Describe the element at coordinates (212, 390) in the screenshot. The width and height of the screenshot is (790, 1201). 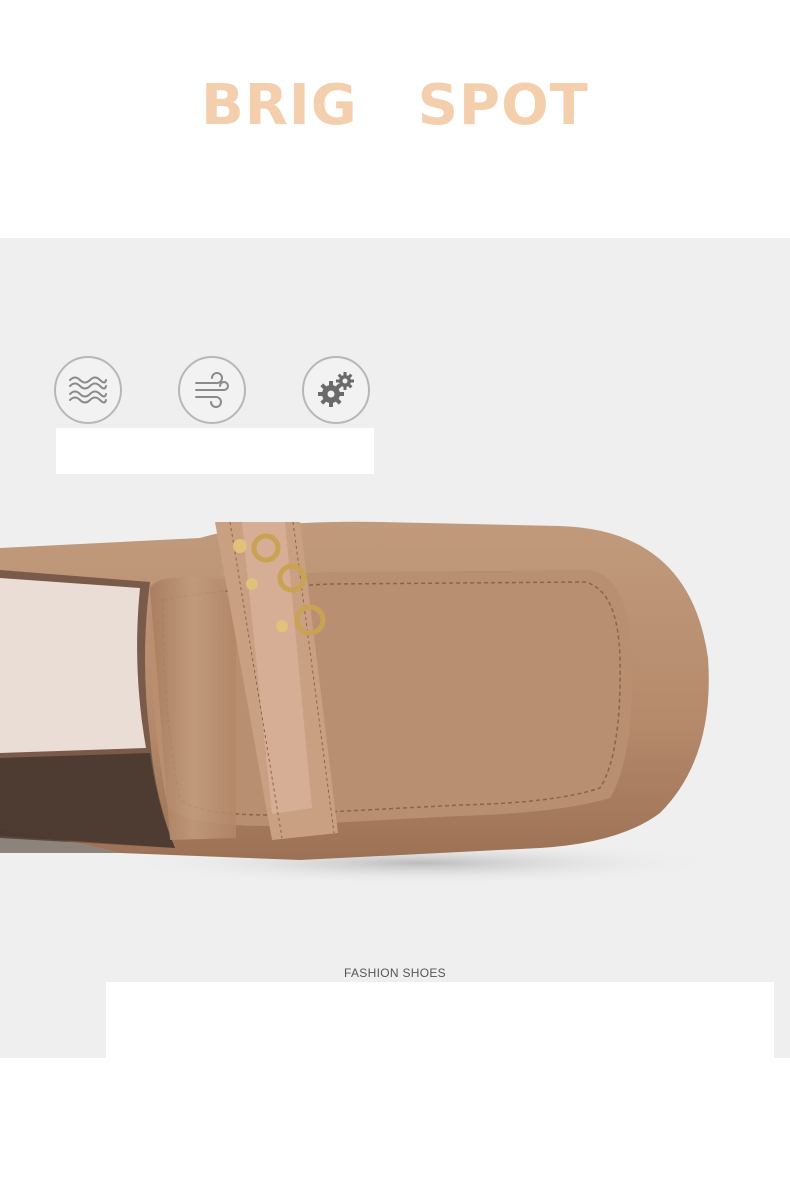
I see `wind-icon` at that location.